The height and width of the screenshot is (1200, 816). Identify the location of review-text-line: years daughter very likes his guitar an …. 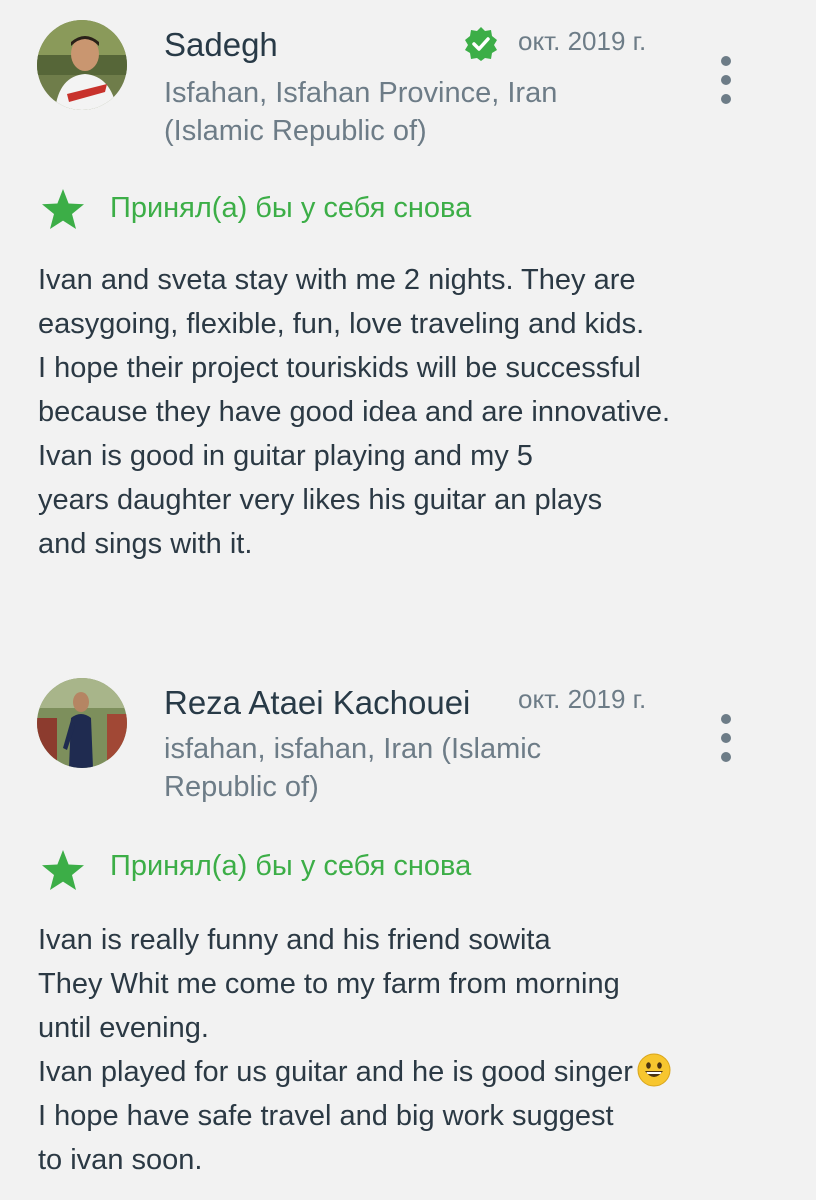
(320, 500).